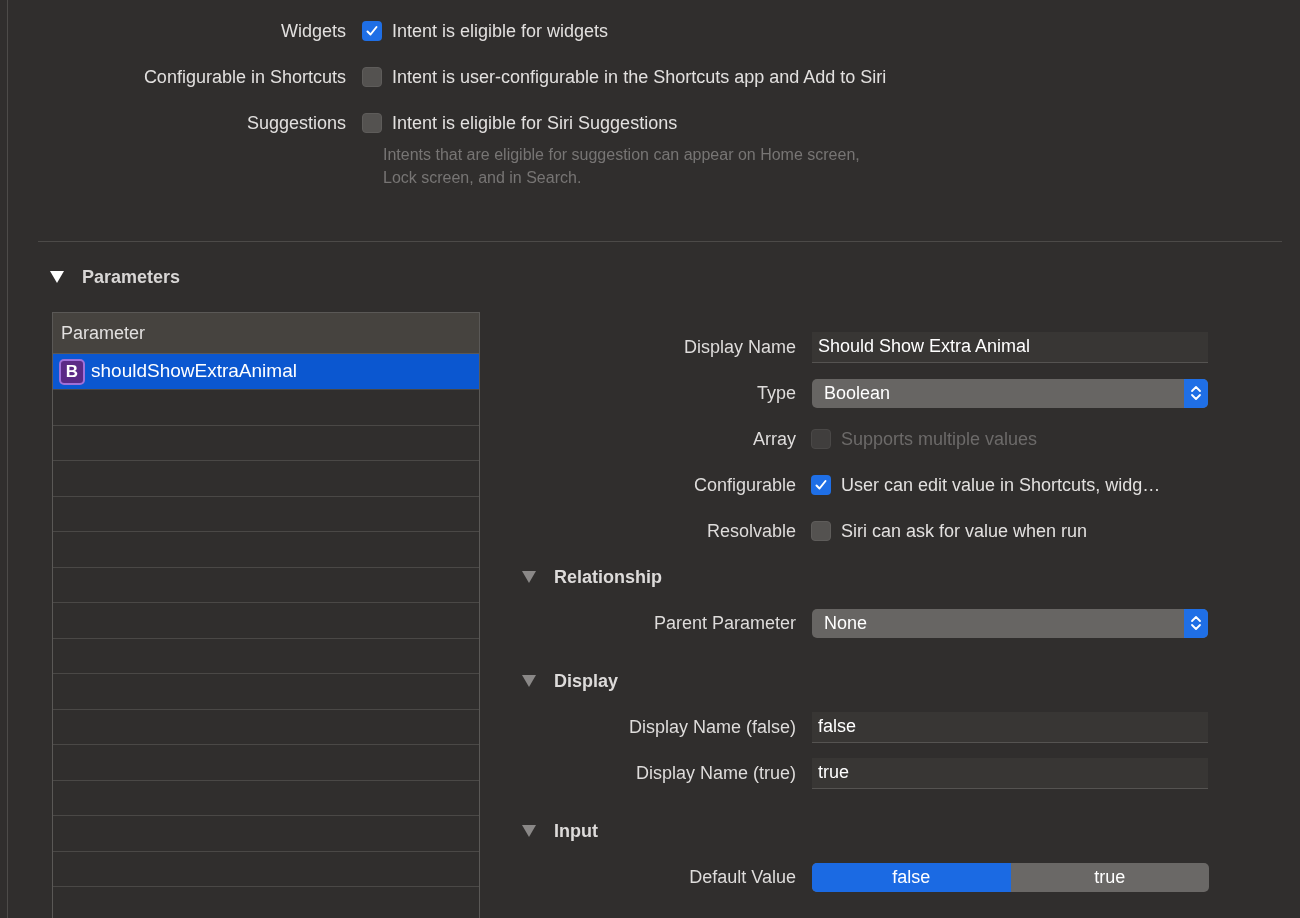 This screenshot has width=1300, height=918. What do you see at coordinates (483, 178) in the screenshot?
I see `hint-text: Lock screen, and in Search.` at bounding box center [483, 178].